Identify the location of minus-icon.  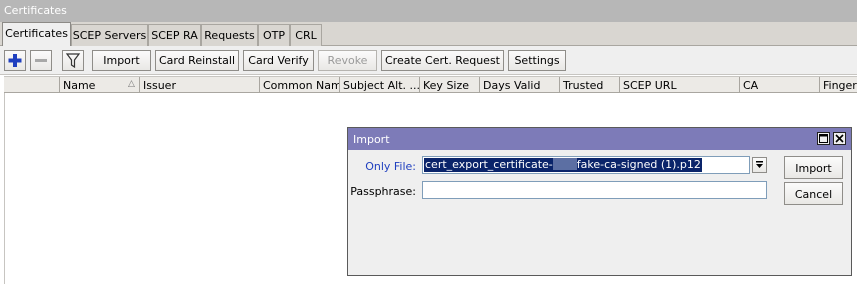
(41, 60).